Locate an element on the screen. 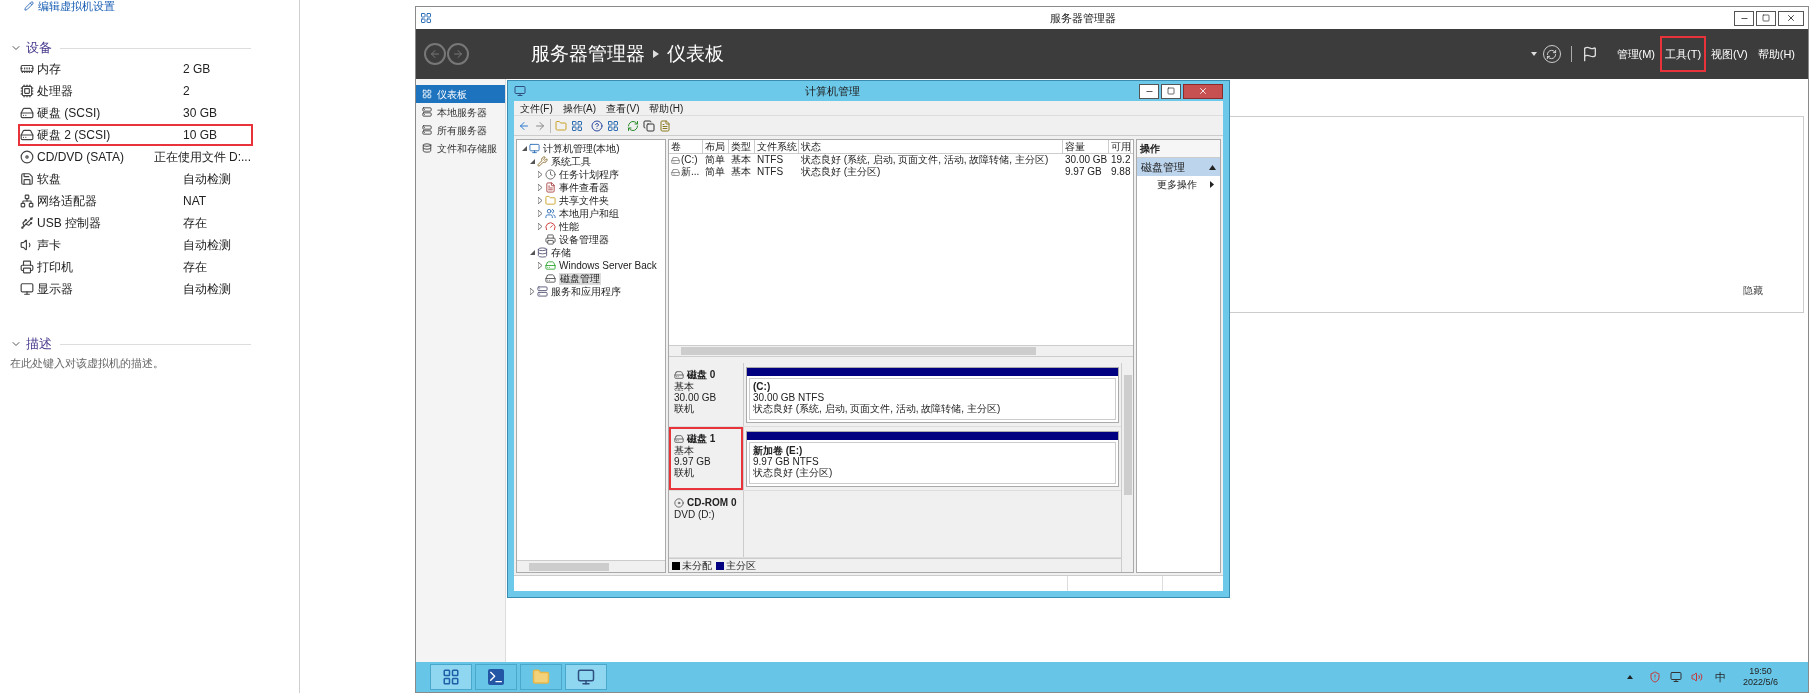 This screenshot has width=1818, height=693. tray-expand-icon is located at coordinates (1629, 677).